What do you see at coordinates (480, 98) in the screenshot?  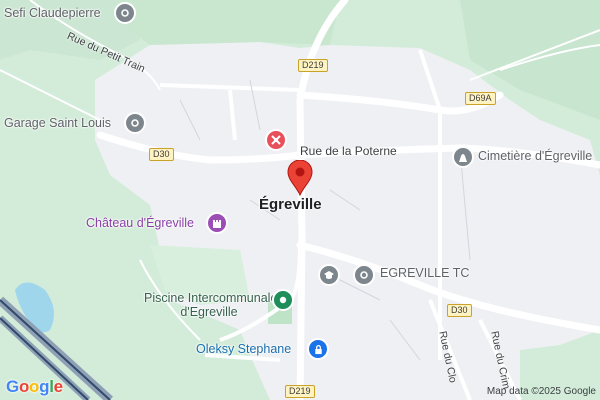 I see `road-shield-d69a: D69A` at bounding box center [480, 98].